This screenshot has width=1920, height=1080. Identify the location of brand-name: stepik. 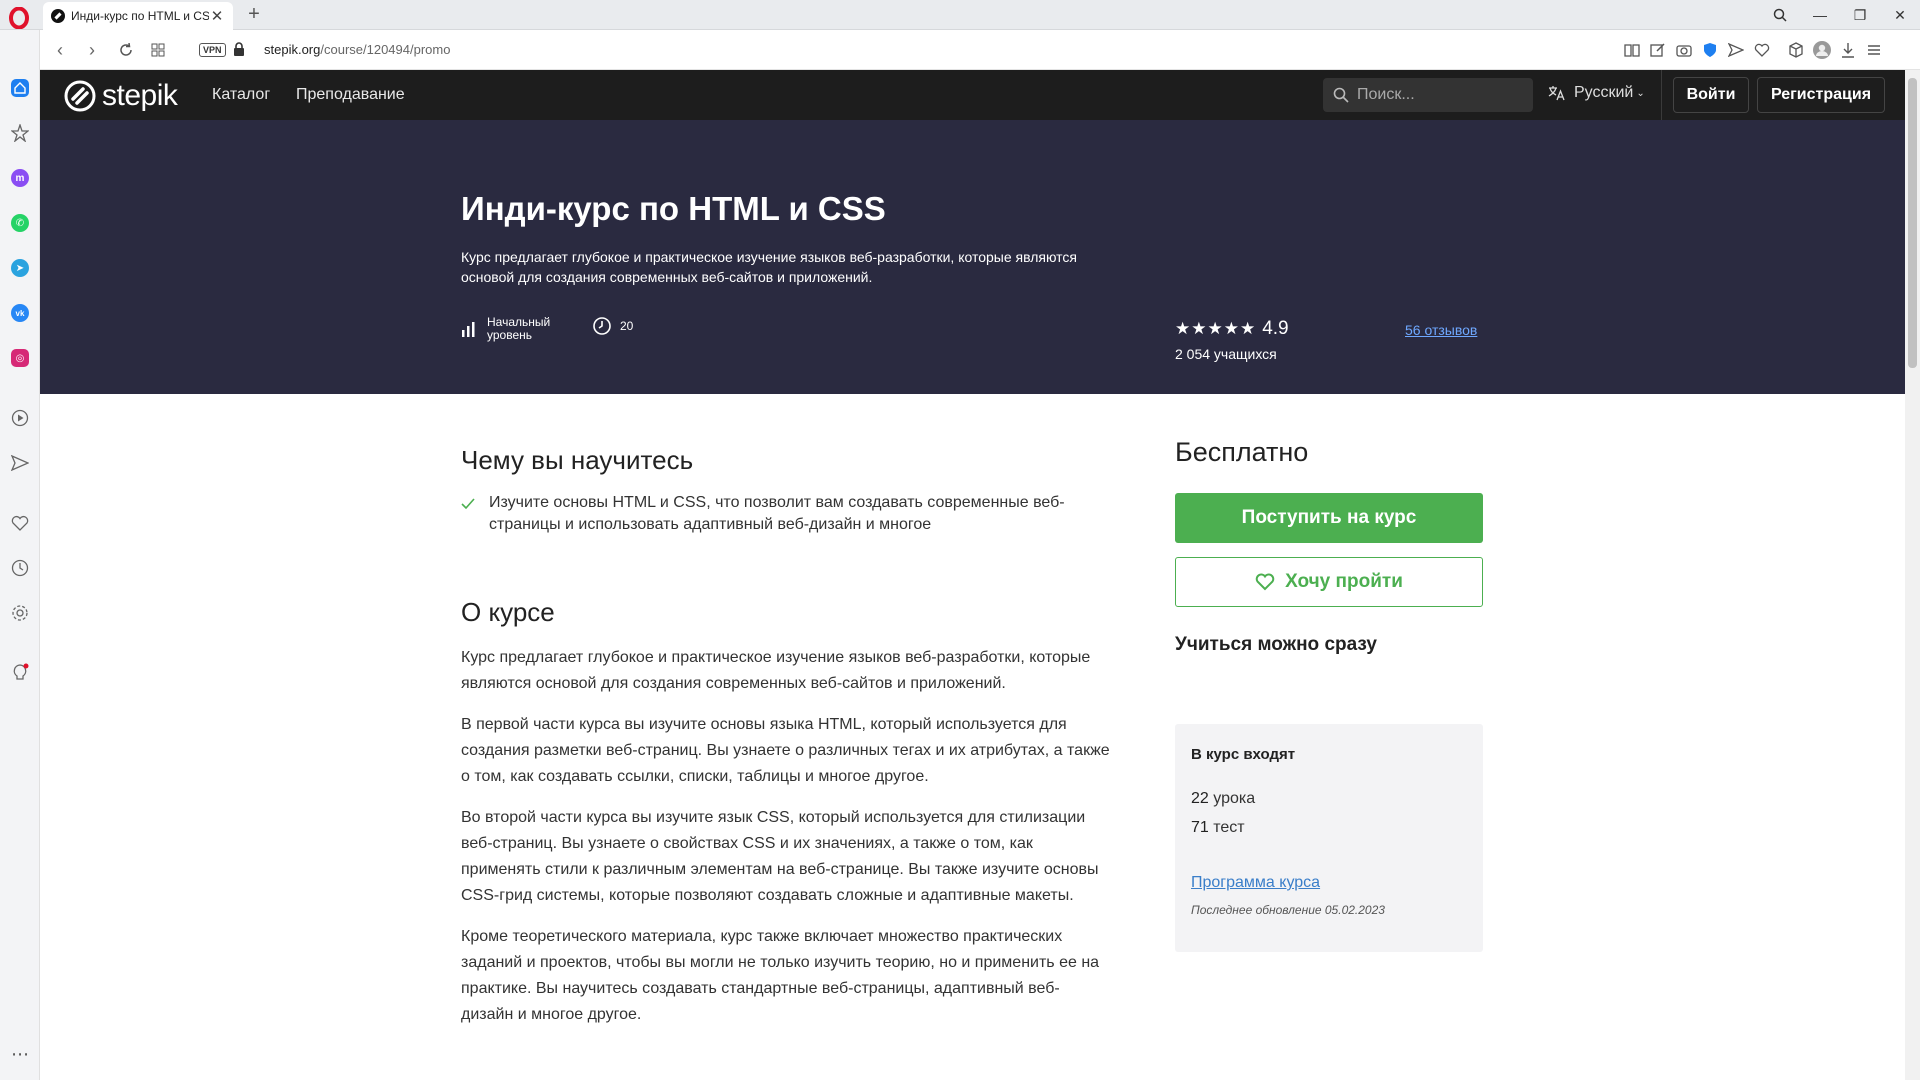
(140, 95).